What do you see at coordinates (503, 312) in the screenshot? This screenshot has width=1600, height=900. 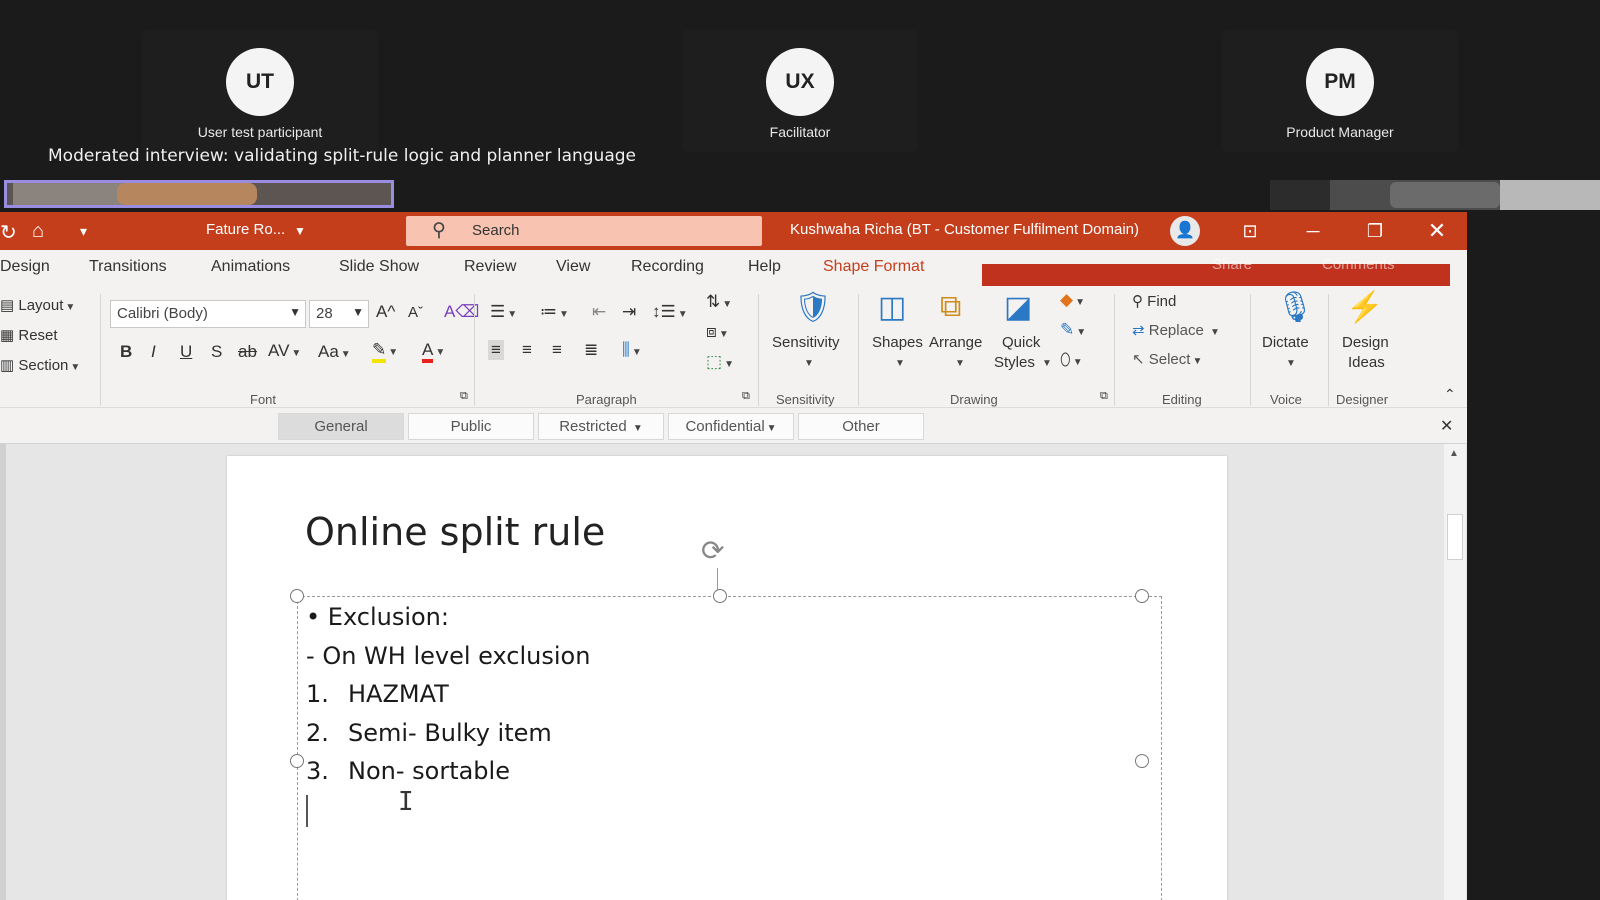 I see `bullets-icon: ☰ ▼` at bounding box center [503, 312].